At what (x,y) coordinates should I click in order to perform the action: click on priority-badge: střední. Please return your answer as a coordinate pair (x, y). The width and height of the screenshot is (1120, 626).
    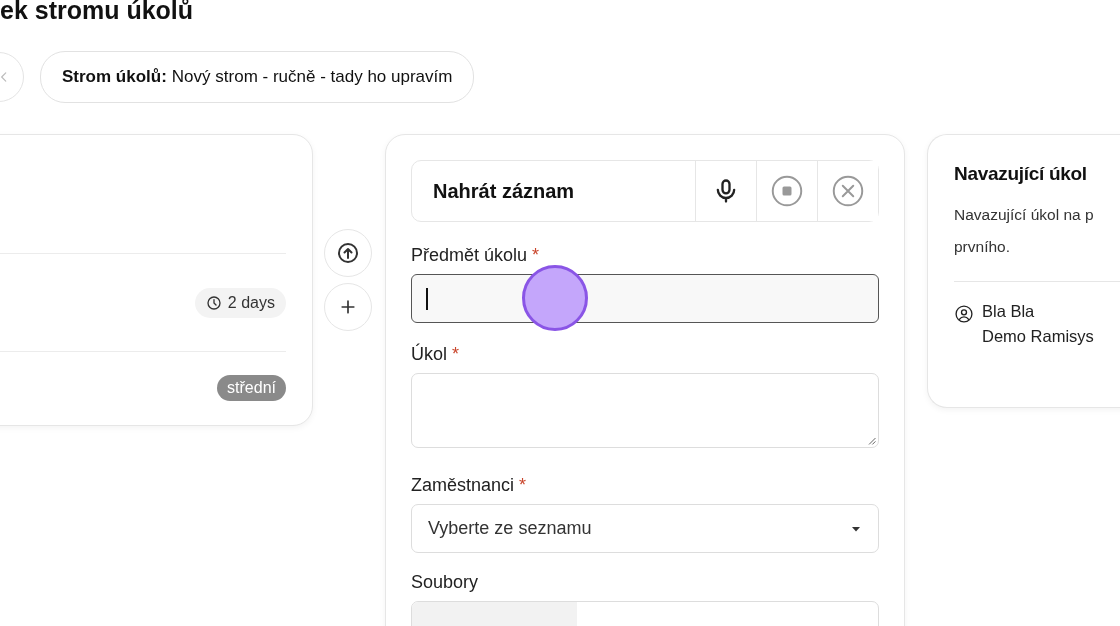
    Looking at the image, I should click on (251, 388).